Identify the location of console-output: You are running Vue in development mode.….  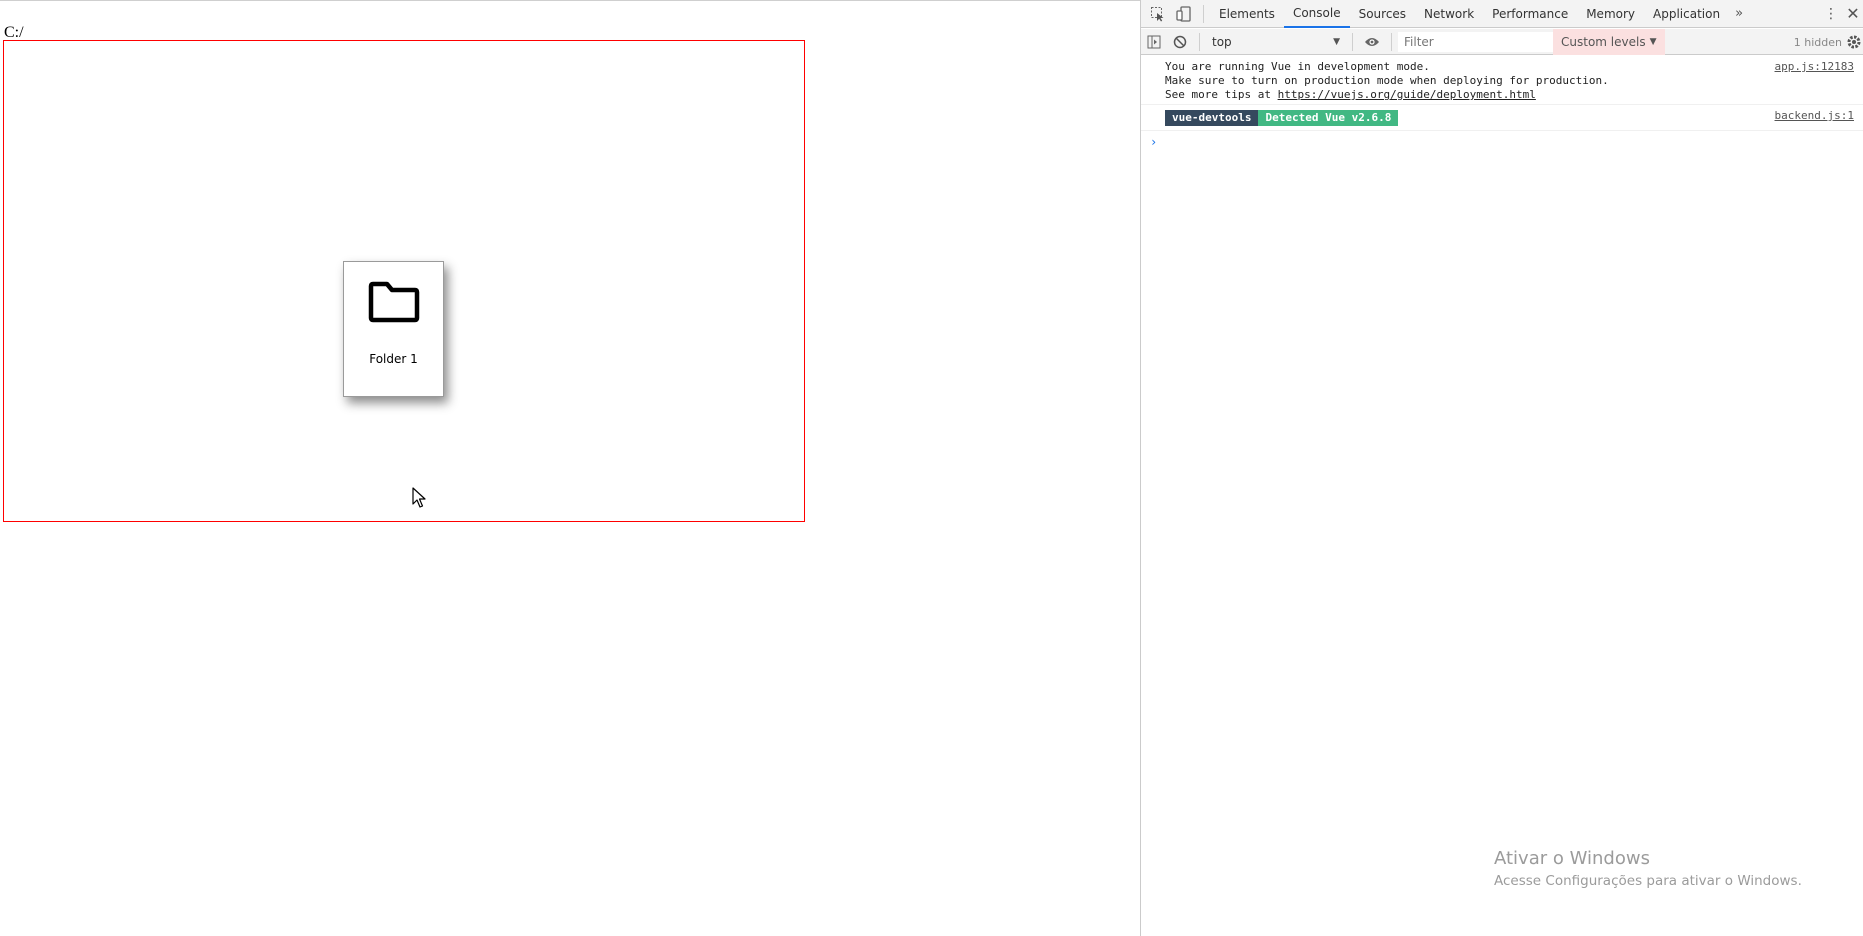
(1502, 102).